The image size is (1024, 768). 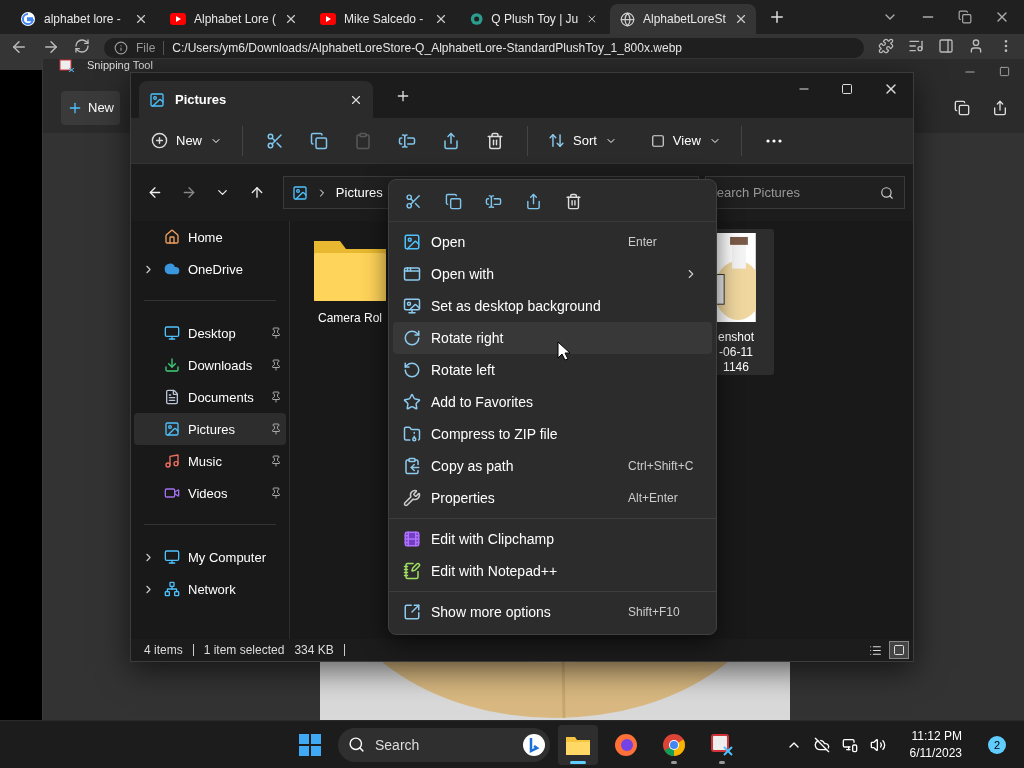 I want to click on download-icon, so click(x=172, y=365).